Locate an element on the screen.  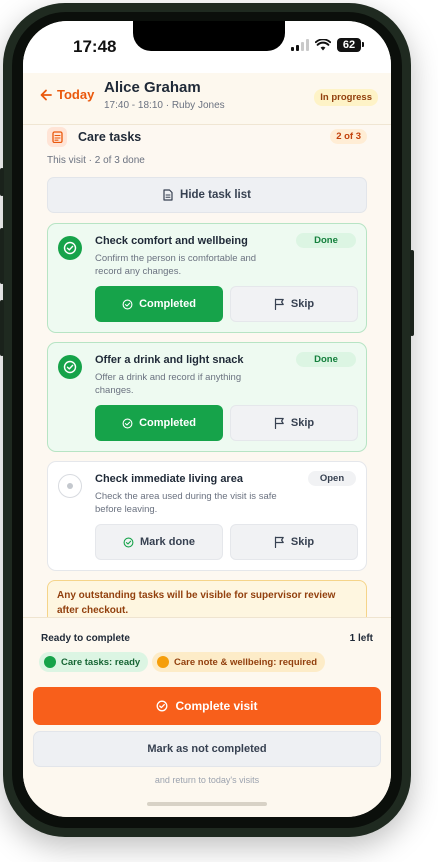
volume-up-button is located at coordinates (2, 256).